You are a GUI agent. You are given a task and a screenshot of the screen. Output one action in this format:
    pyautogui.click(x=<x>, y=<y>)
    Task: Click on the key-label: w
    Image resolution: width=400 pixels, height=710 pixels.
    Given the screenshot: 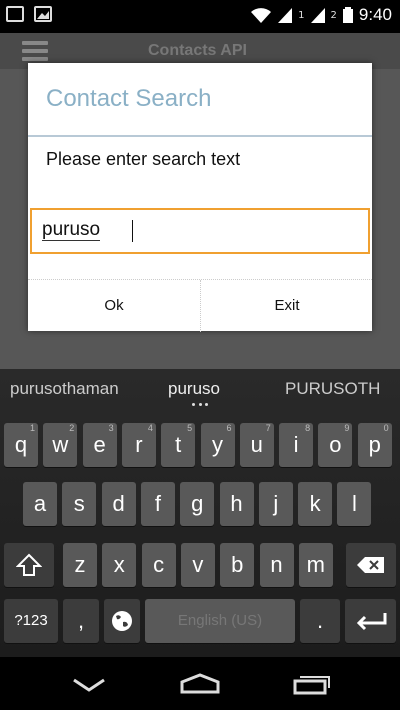 What is the action you would take?
    pyautogui.click(x=60, y=444)
    